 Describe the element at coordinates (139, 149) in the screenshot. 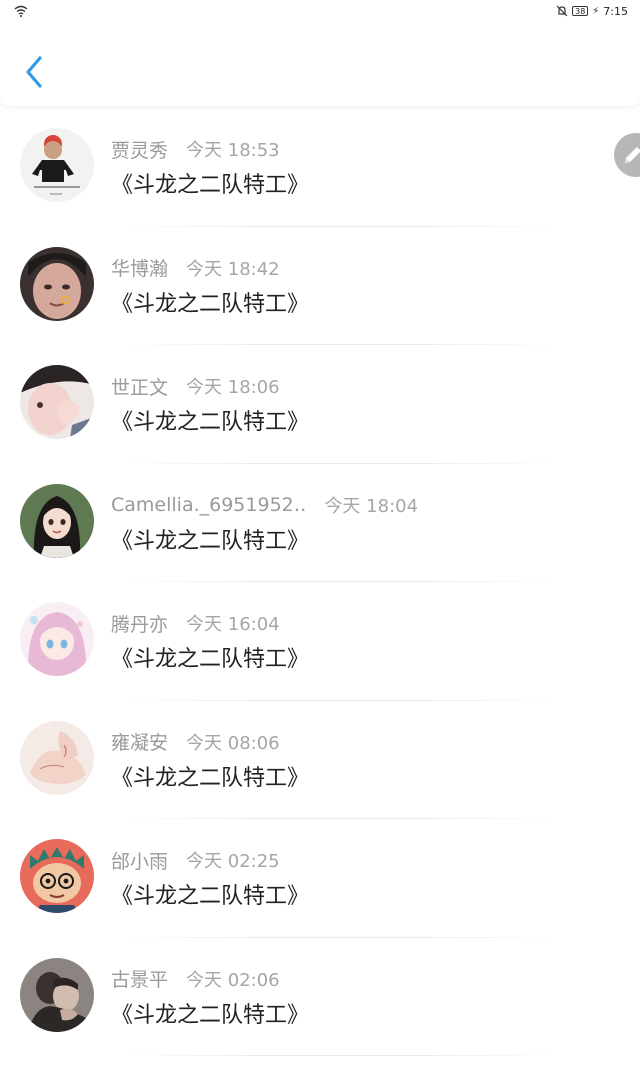

I see `username: 贾灵秀` at that location.